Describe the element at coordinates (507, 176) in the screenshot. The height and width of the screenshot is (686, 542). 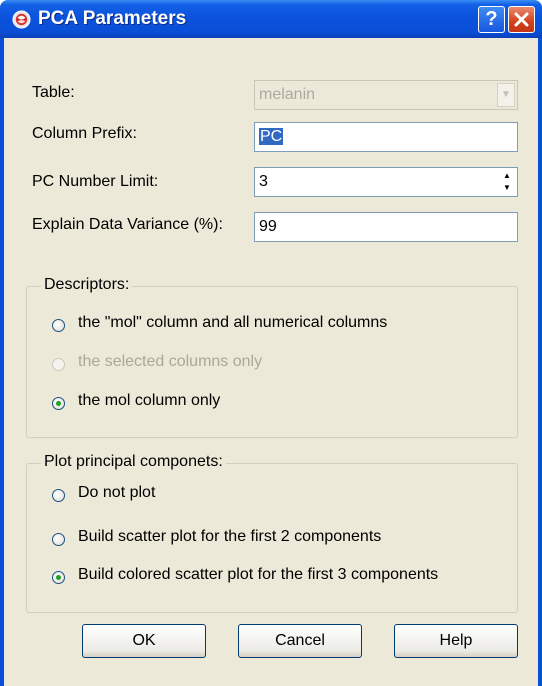
I see `spin-up-icon: ▲` at that location.